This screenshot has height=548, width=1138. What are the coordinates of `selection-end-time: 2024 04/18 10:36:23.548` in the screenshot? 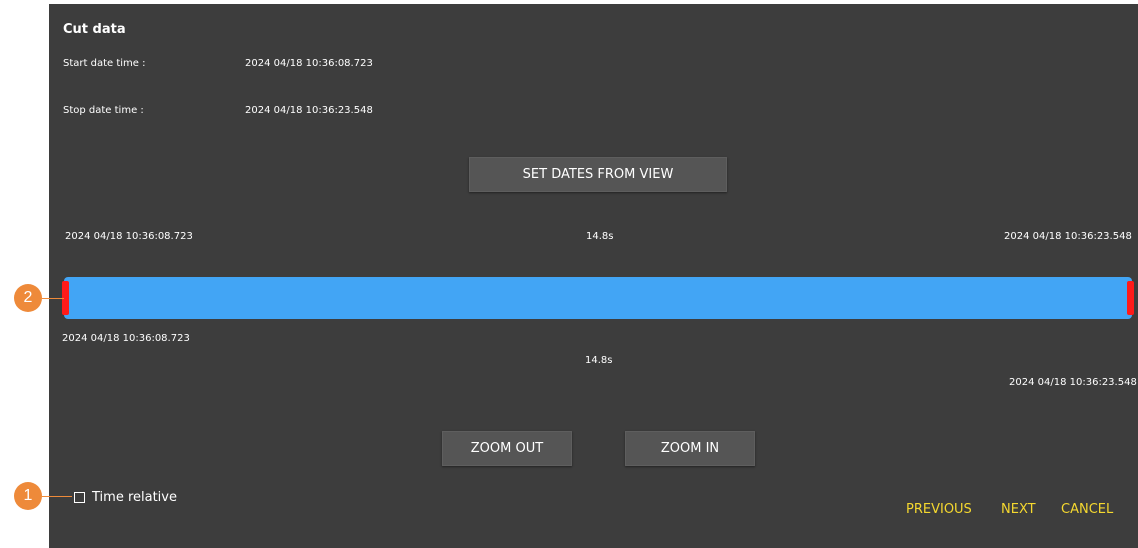 It's located at (1073, 382).